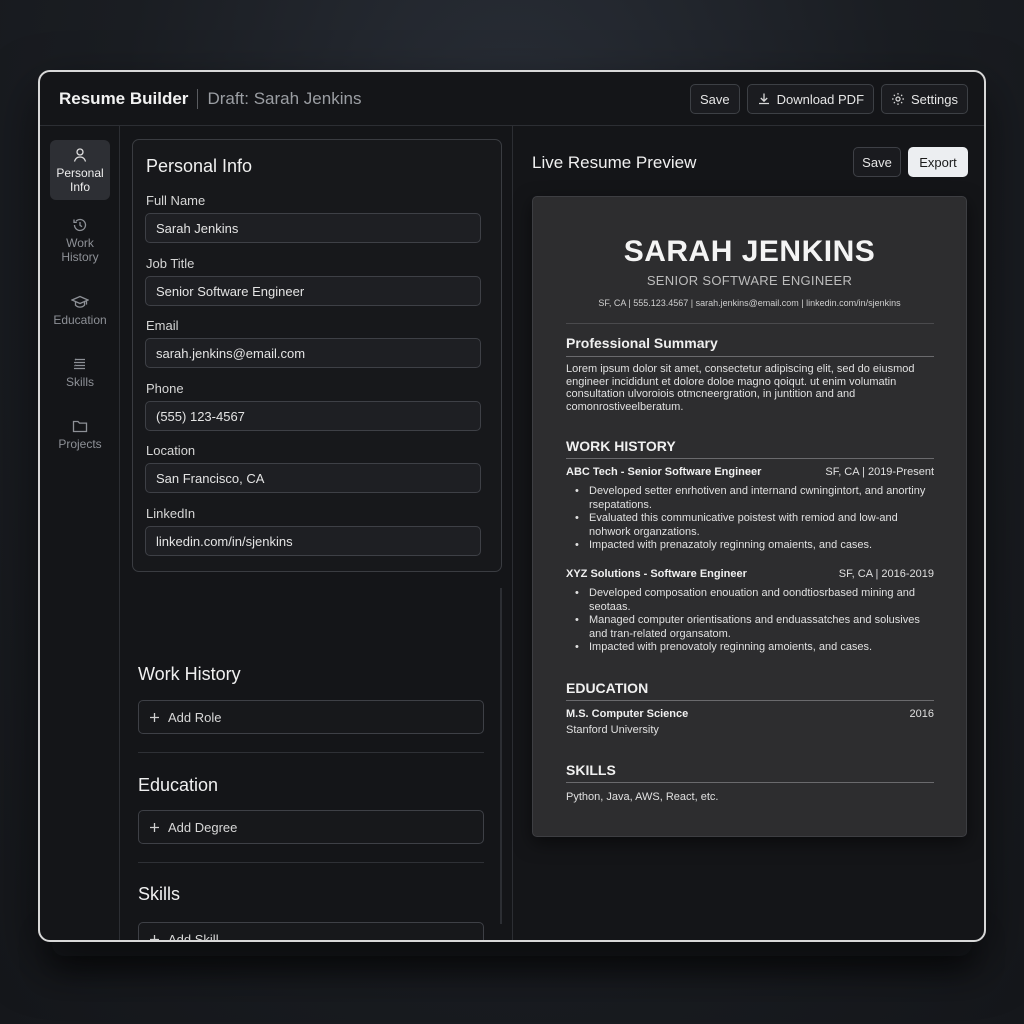 The width and height of the screenshot is (1024, 1024). Describe the element at coordinates (313, 416) in the screenshot. I see `phone-field: (555) 123-4567` at that location.